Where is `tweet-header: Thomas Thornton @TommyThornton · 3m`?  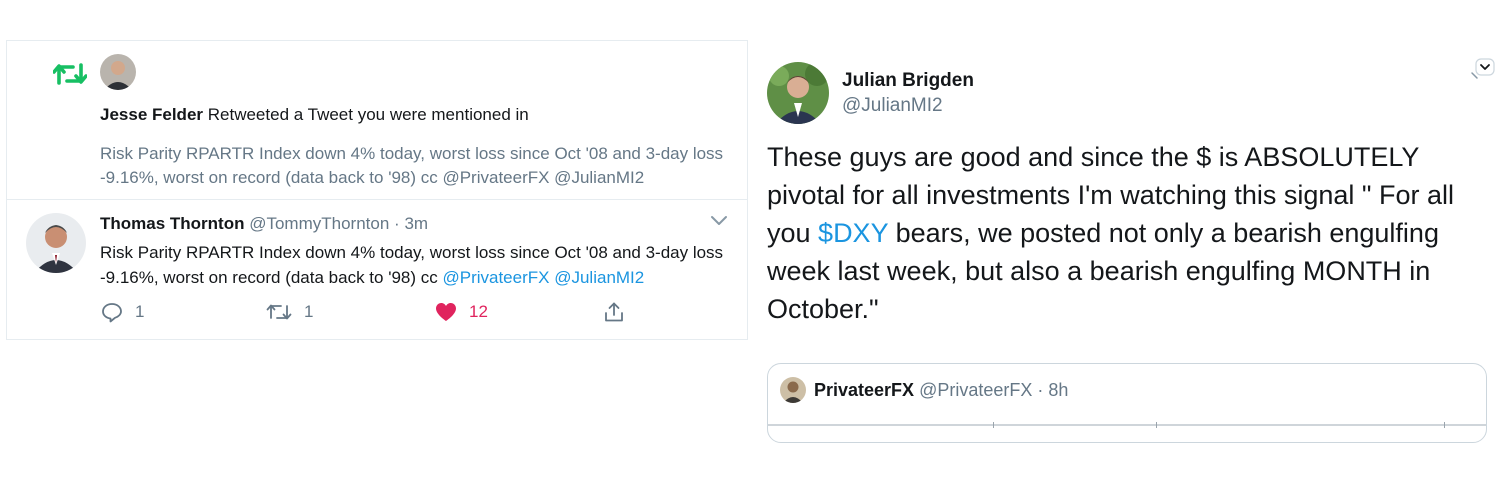 tweet-header: Thomas Thornton @TommyThornton · 3m is located at coordinates (264, 224).